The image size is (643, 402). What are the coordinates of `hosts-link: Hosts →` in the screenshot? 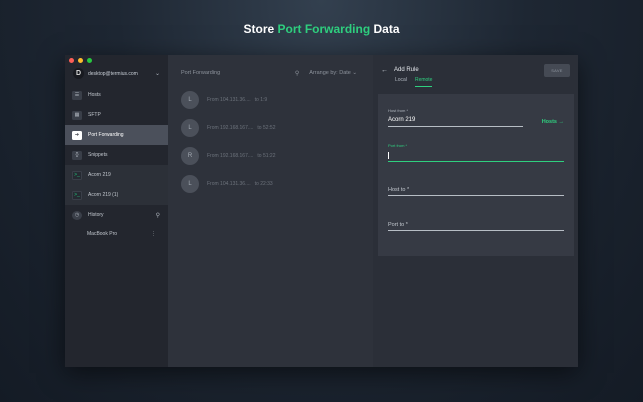 It's located at (553, 122).